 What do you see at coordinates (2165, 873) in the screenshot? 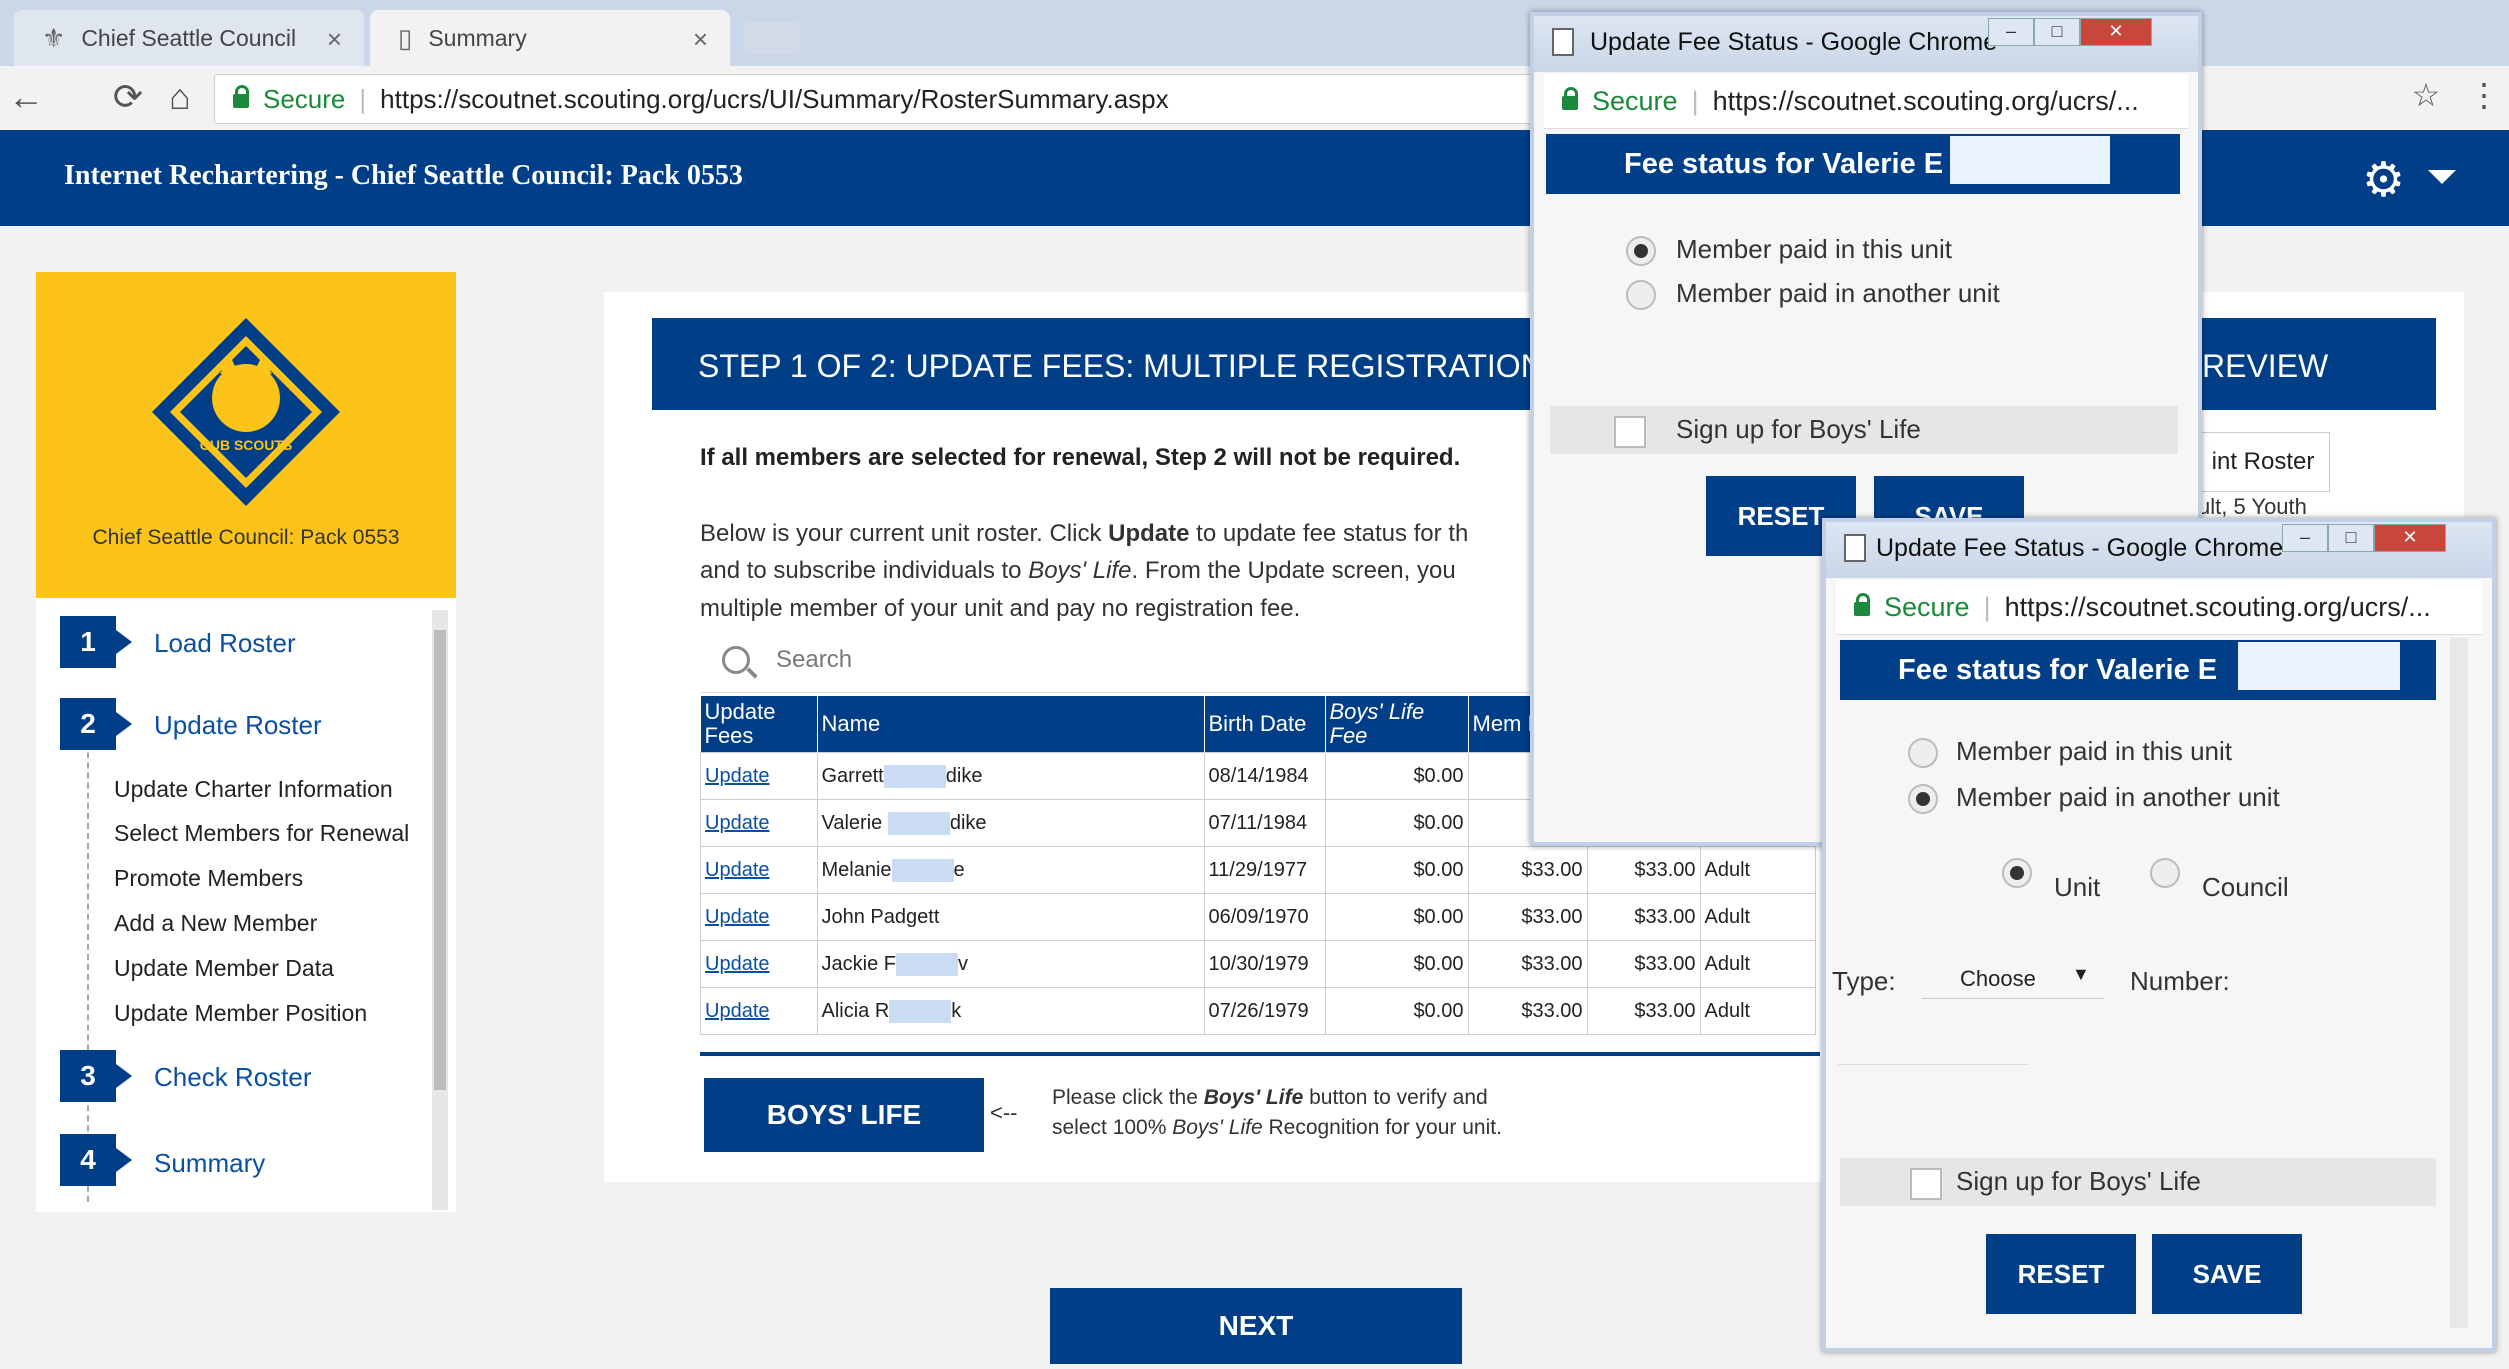
I see `radio-council` at bounding box center [2165, 873].